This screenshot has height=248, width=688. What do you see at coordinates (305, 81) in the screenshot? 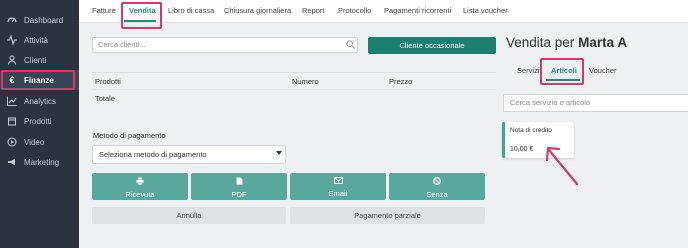
I see `column-header-numero: Numero` at bounding box center [305, 81].